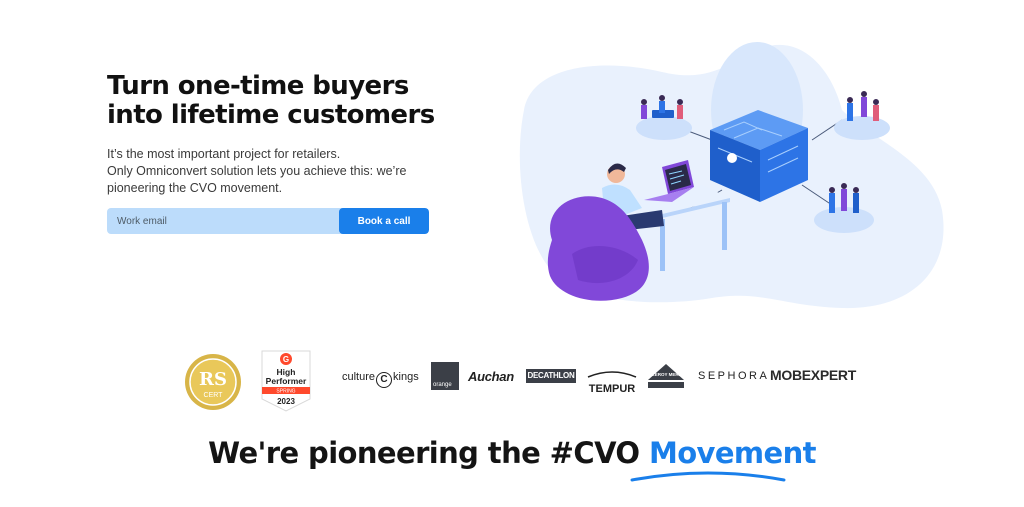 This screenshot has width=1024, height=507. I want to click on rs-badge-mark: RS, so click(213, 379).